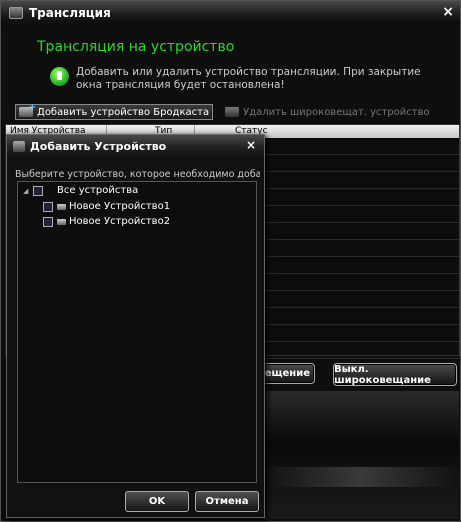  What do you see at coordinates (120, 221) in the screenshot?
I see `device-label-2: Новое Устройство2` at bounding box center [120, 221].